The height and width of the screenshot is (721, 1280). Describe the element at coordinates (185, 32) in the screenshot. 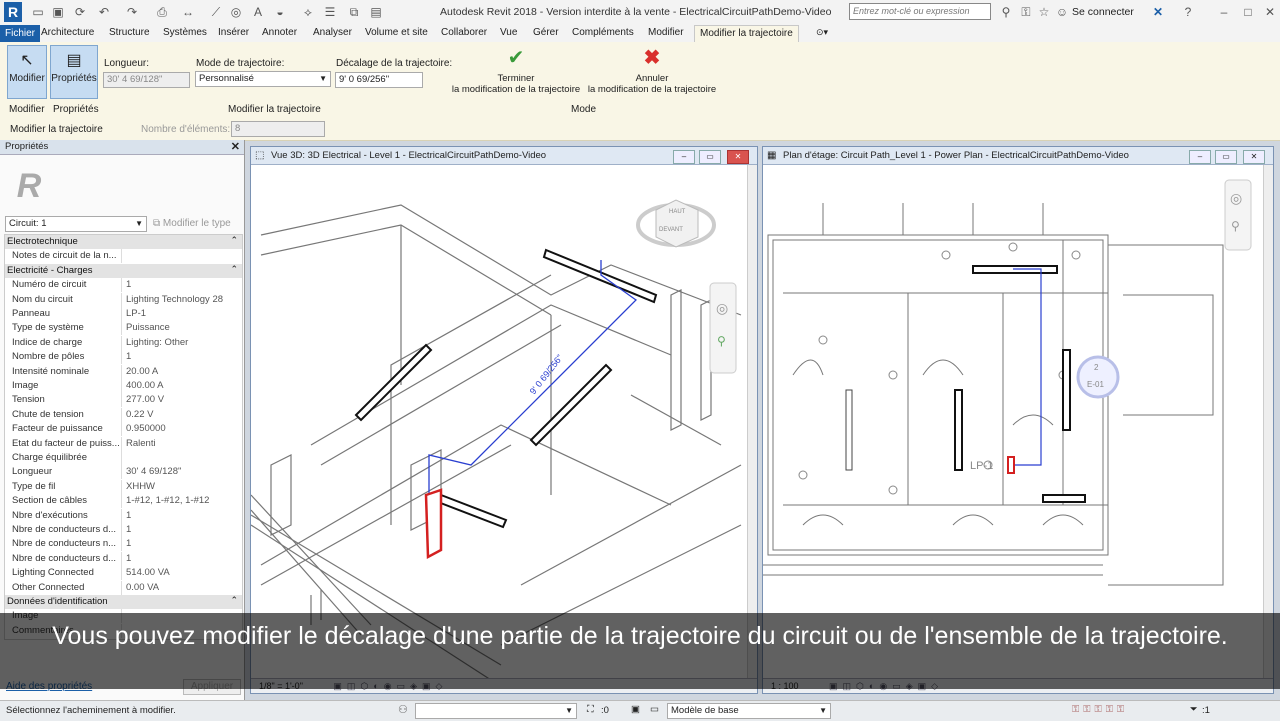

I see `tab-systems: Systèmes` at that location.